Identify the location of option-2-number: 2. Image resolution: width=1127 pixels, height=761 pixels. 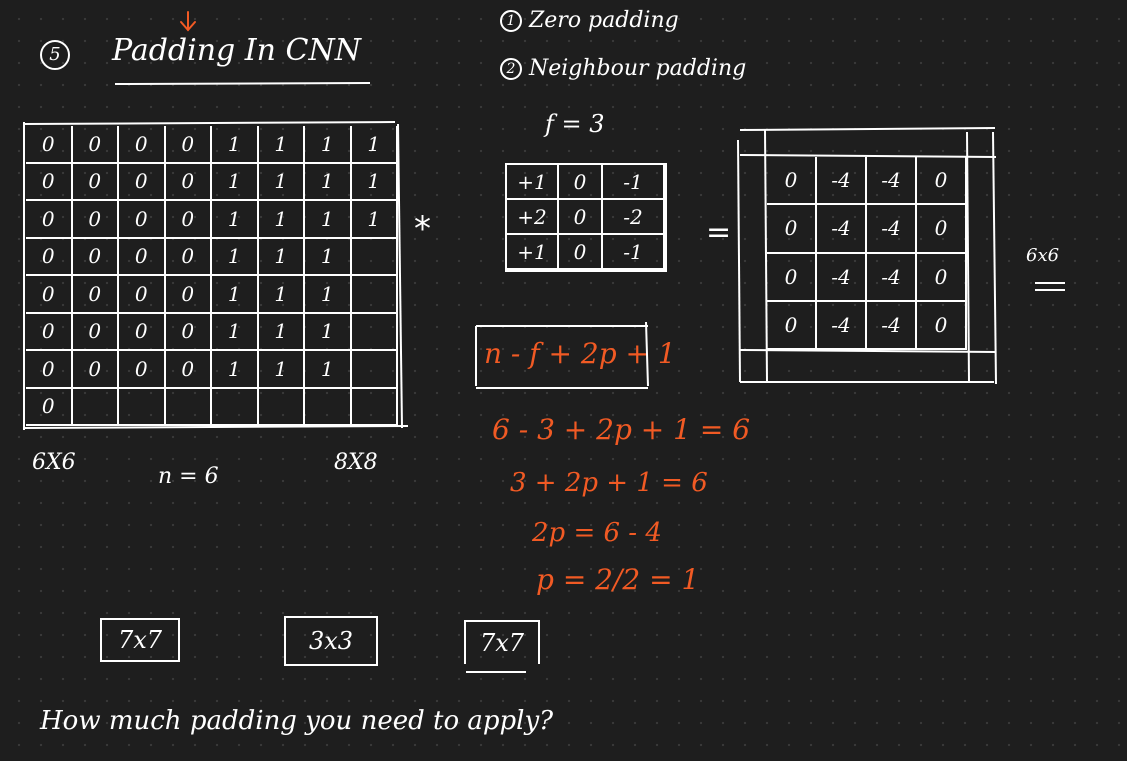
(511, 69).